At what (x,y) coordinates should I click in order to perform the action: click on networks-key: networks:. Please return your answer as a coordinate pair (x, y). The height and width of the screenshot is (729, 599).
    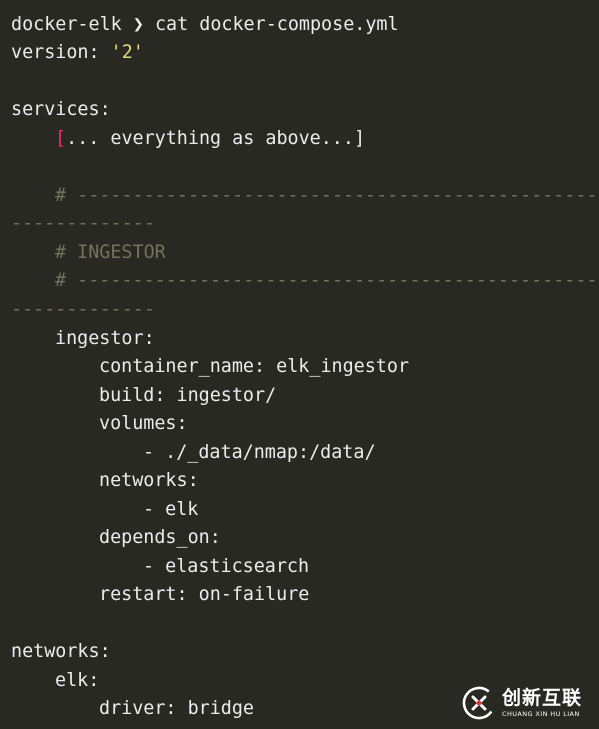
    Looking at the image, I should click on (61, 651).